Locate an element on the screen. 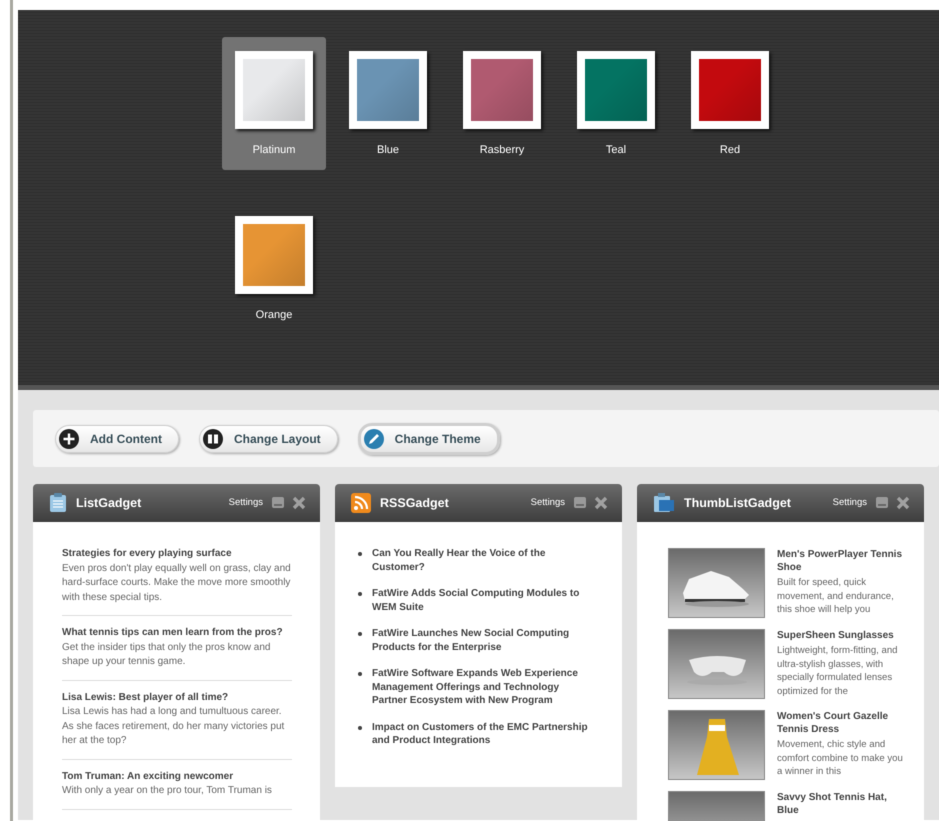 The height and width of the screenshot is (821, 939). article-title: Lisa Lewis: Best player of all time? is located at coordinates (177, 697).